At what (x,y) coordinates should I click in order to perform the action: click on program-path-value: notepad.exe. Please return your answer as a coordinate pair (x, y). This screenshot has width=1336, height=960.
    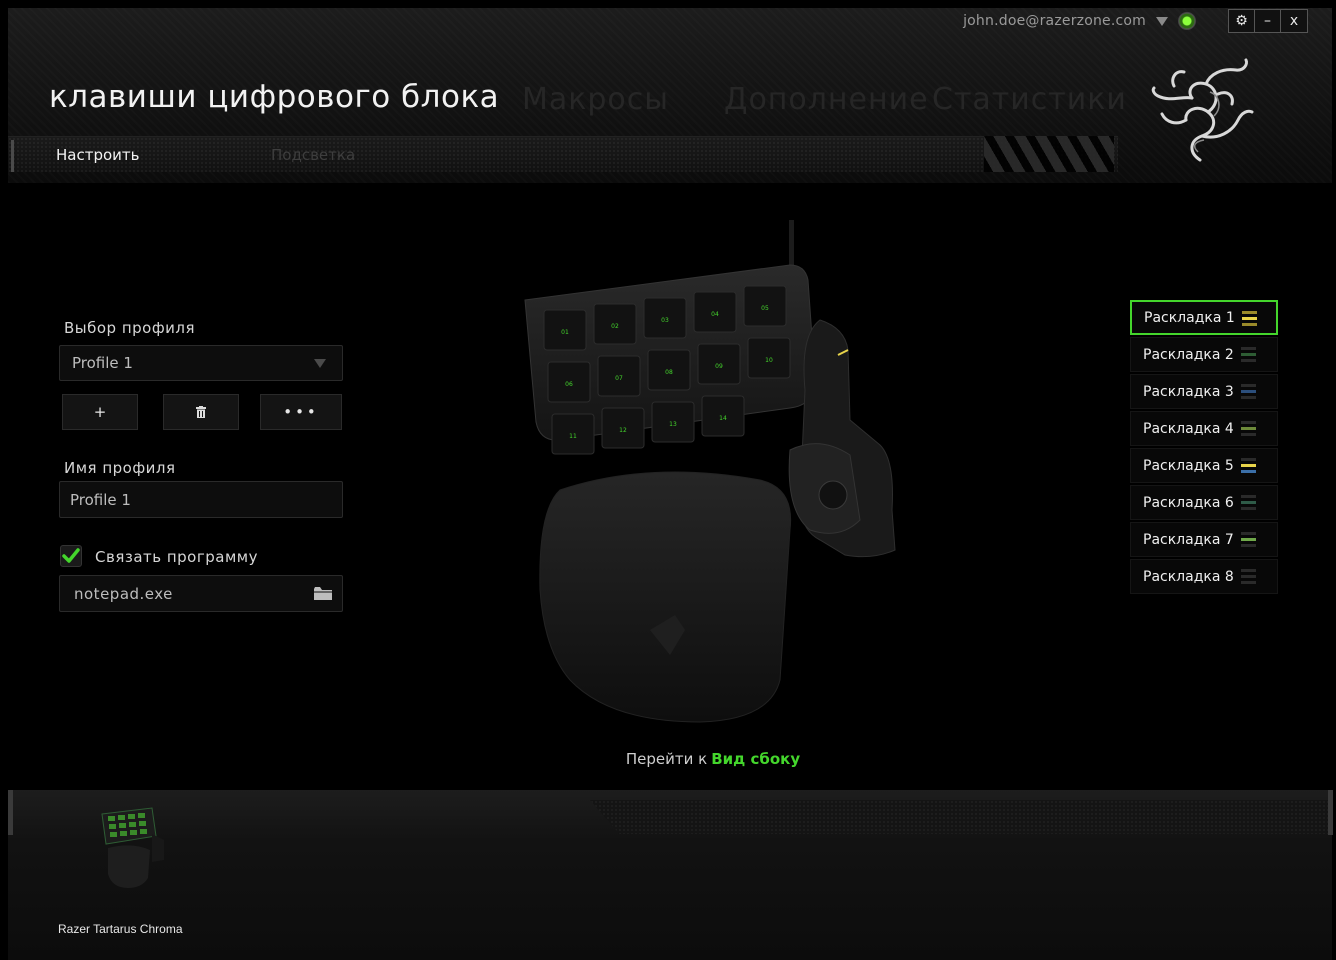
    Looking at the image, I should click on (123, 593).